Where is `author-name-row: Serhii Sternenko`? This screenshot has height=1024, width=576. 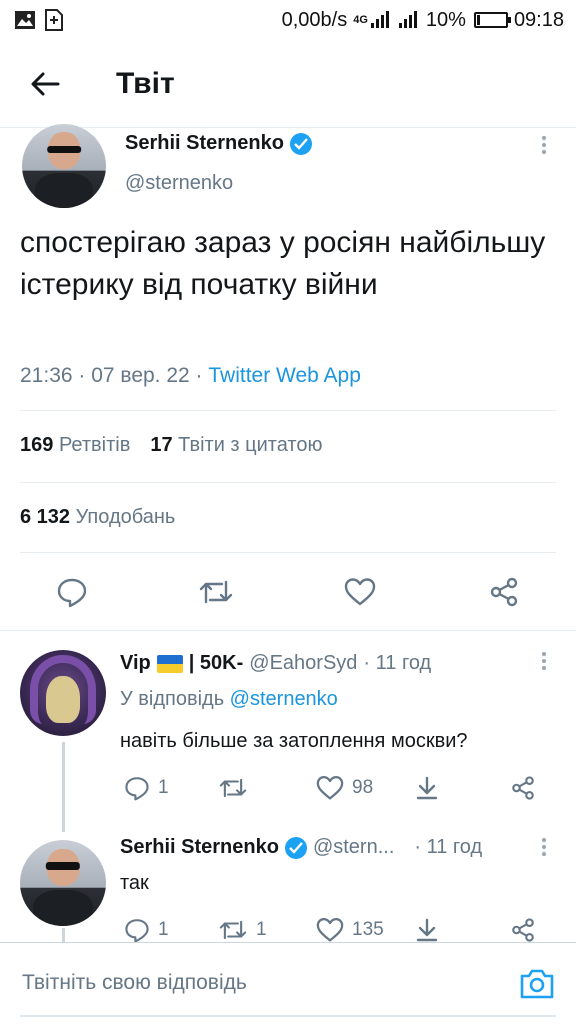
author-name-row: Serhii Sternenko is located at coordinates (218, 143).